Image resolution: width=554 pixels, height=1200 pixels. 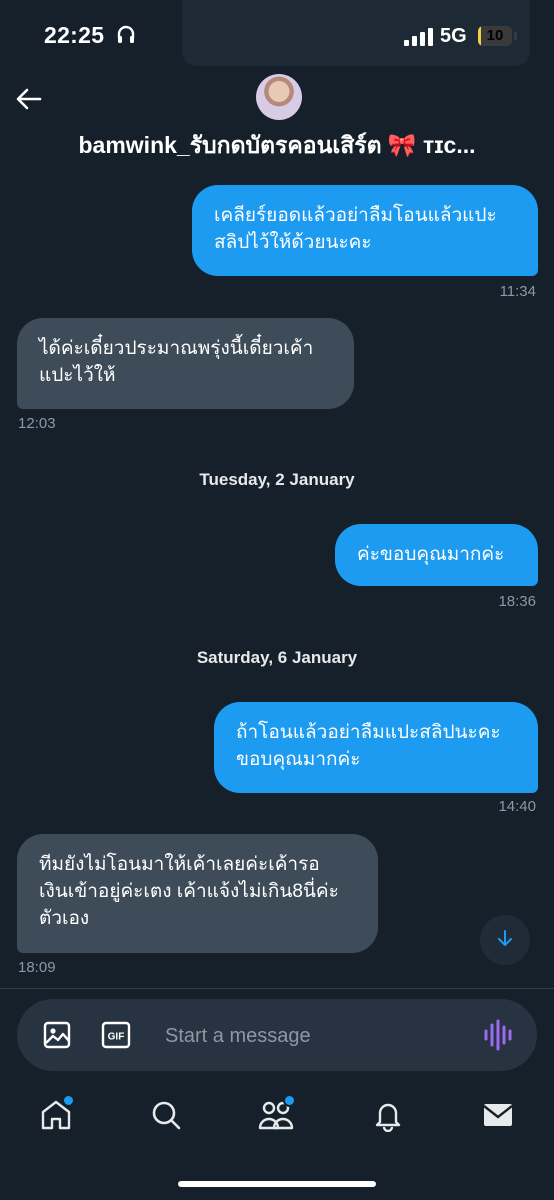 What do you see at coordinates (37, 423) in the screenshot?
I see `message-timestamp: 12:03` at bounding box center [37, 423].